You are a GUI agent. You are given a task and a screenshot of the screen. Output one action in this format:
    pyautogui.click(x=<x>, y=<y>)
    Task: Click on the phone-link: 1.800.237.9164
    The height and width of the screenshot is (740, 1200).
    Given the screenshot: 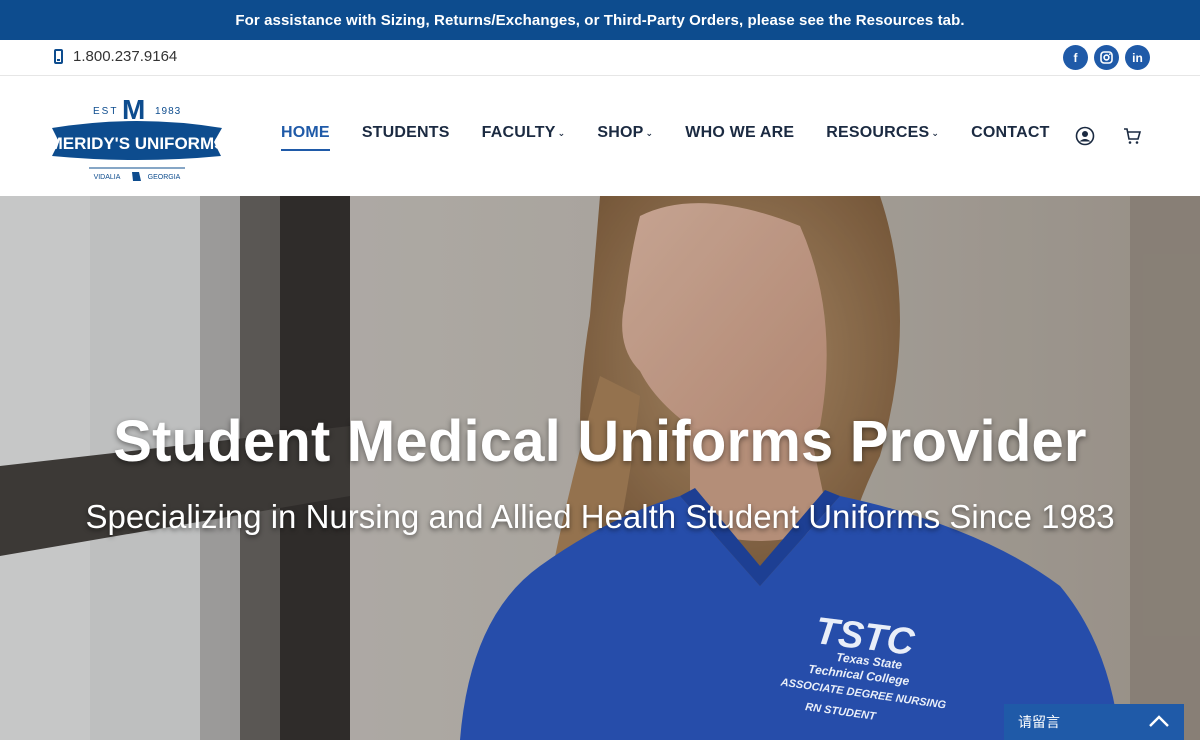 What is the action you would take?
    pyautogui.click(x=115, y=56)
    